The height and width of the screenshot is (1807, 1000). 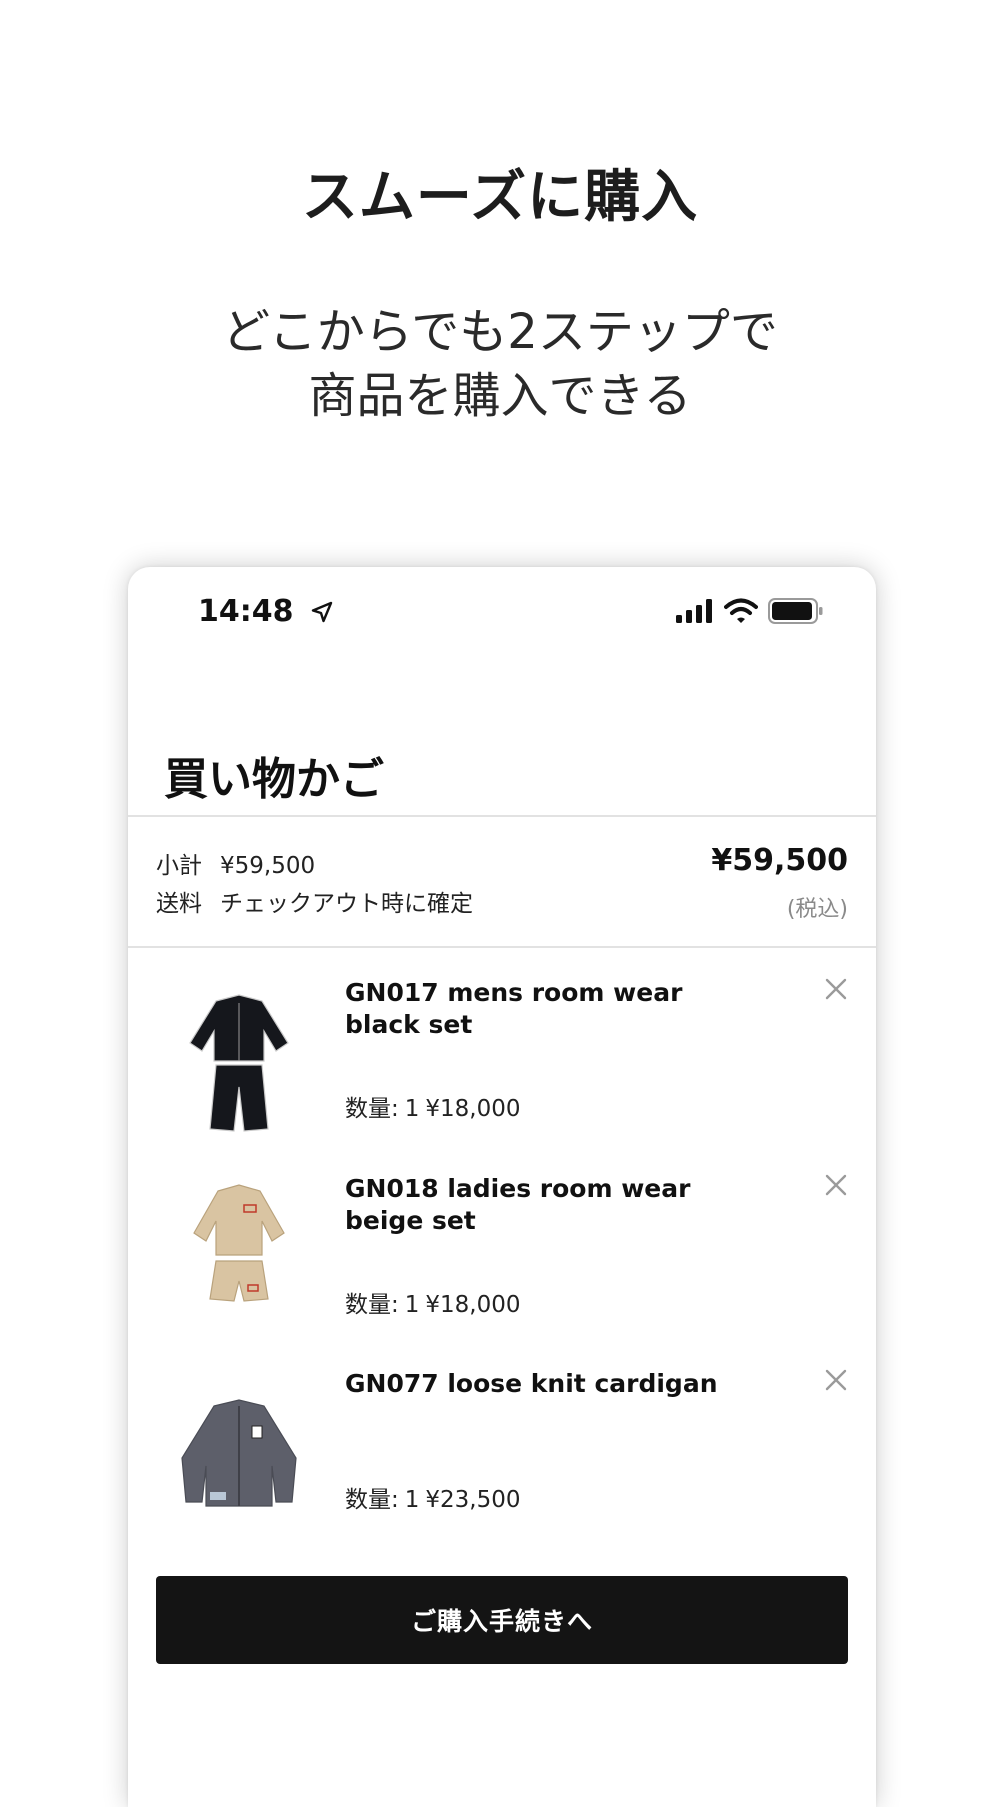 What do you see at coordinates (500, 396) in the screenshot?
I see `promo-subtitle-line2: 商品を購入できる` at bounding box center [500, 396].